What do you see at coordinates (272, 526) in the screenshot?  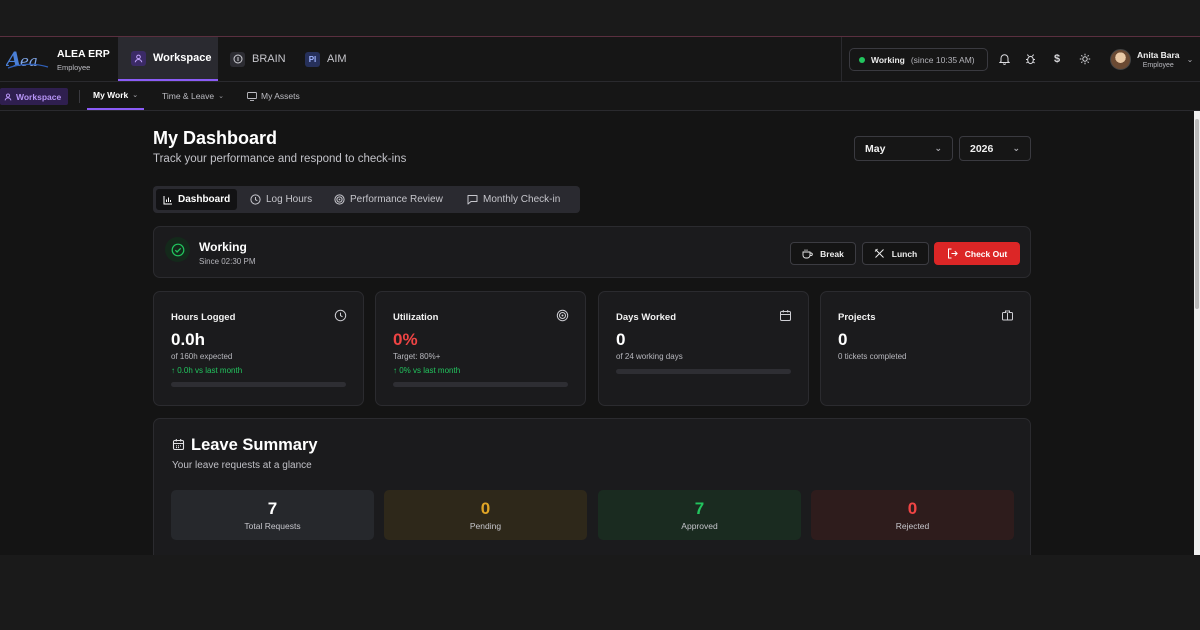 I see `leave-stat-label: Total Requests` at bounding box center [272, 526].